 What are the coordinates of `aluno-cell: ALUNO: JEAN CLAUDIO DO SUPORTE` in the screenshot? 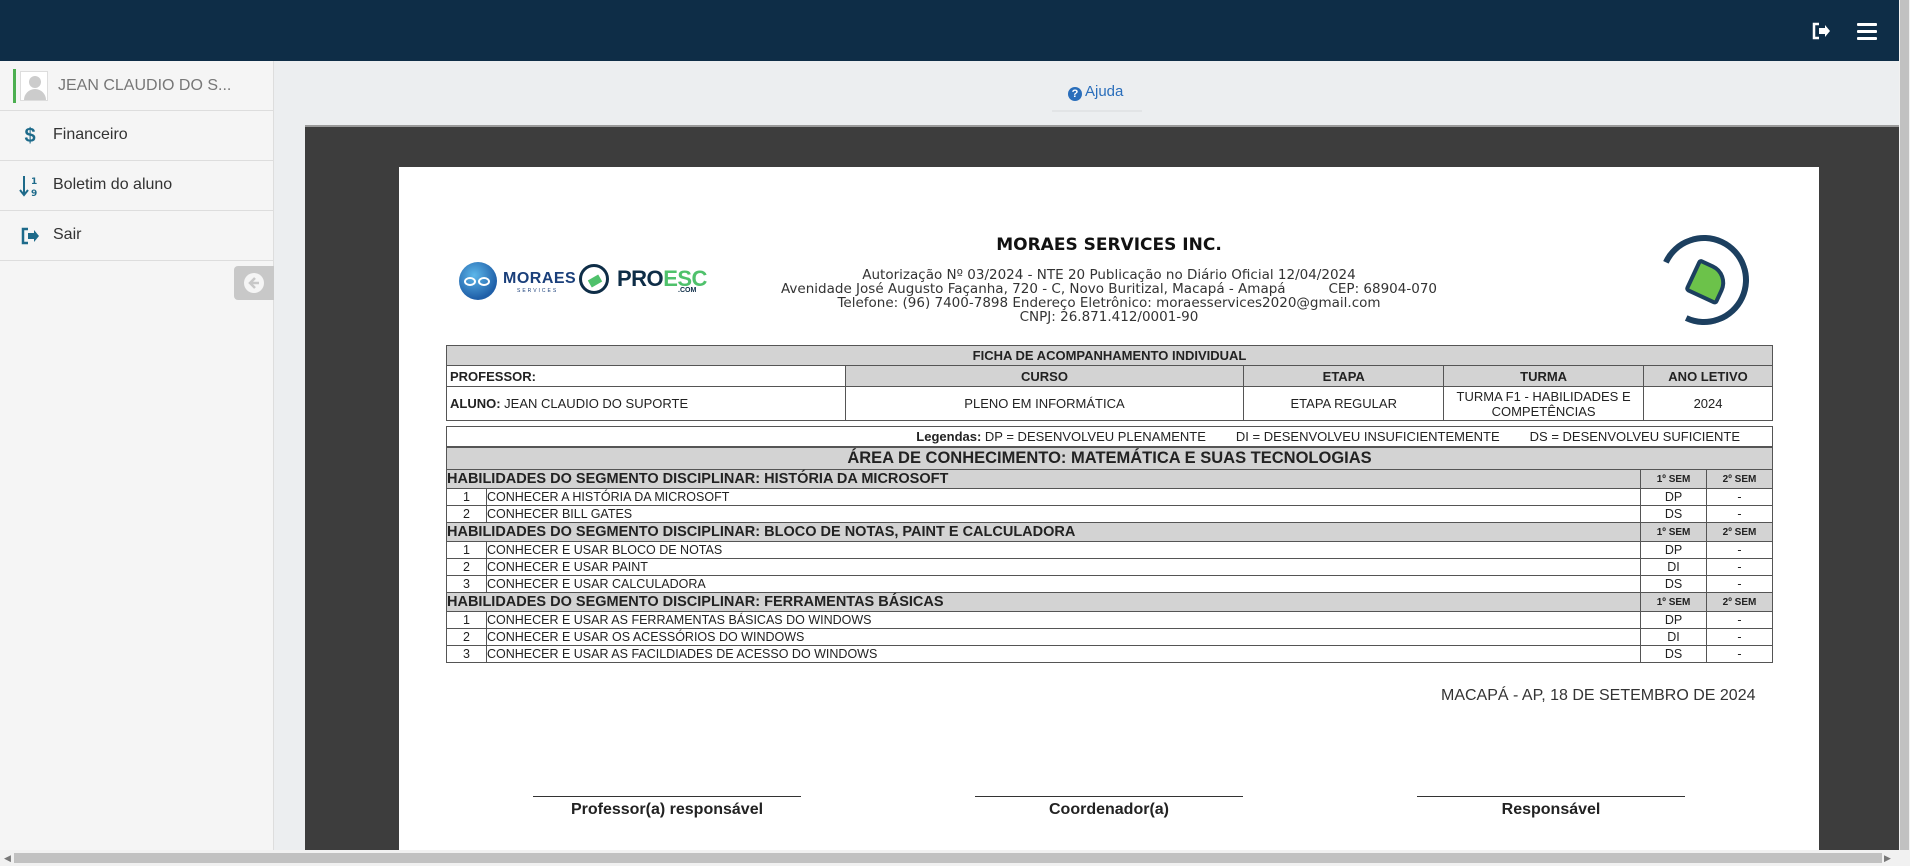 It's located at (646, 403).